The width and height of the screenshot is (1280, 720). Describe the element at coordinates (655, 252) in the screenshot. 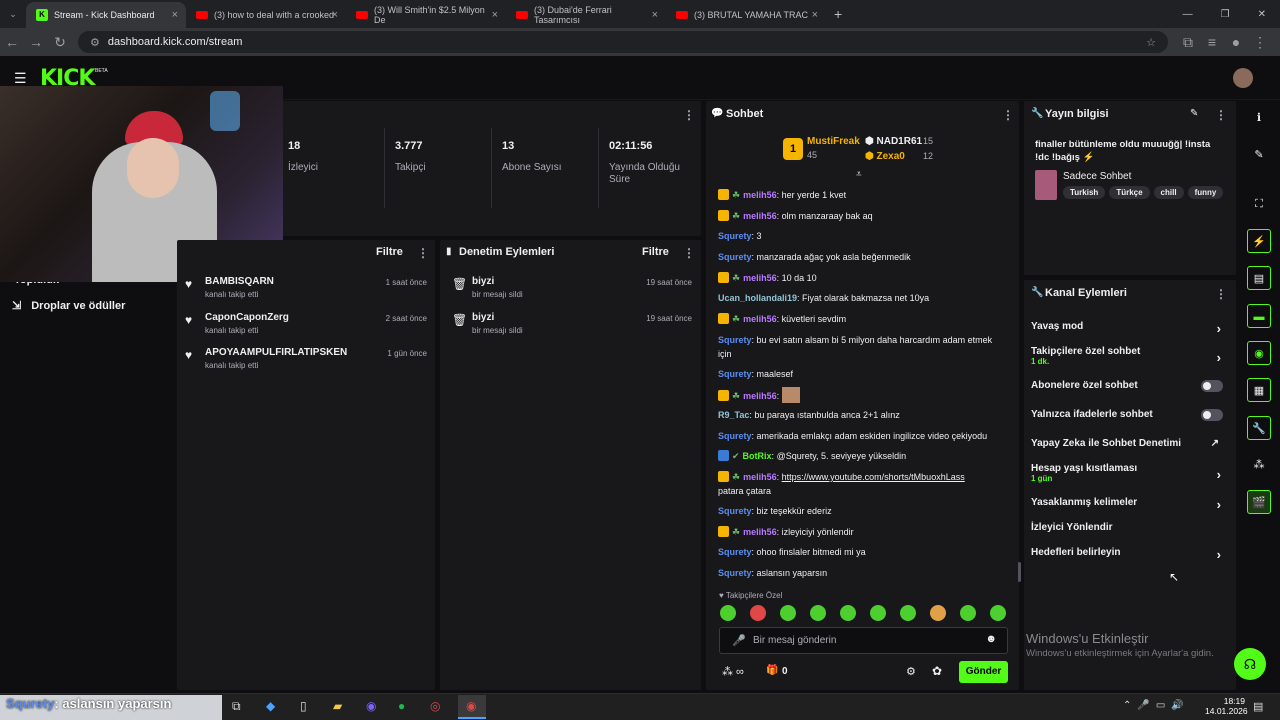

I see `moderation-filter-button: Filtre` at that location.